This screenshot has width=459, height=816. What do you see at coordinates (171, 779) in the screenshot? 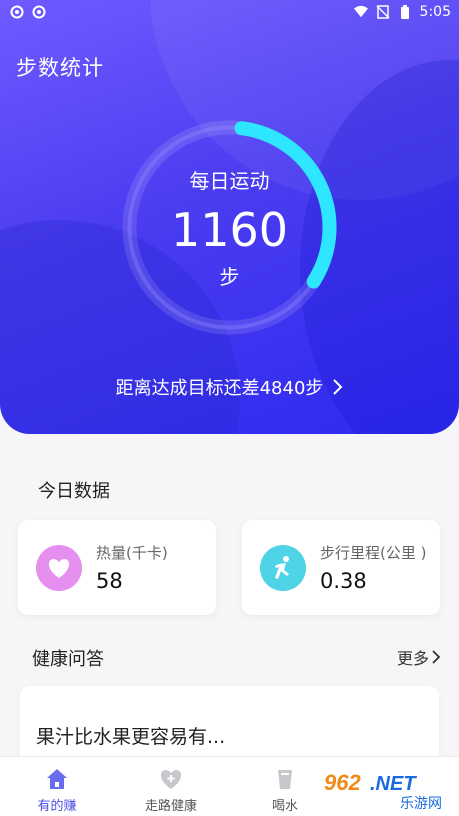
I see `heart-plus-icon` at bounding box center [171, 779].